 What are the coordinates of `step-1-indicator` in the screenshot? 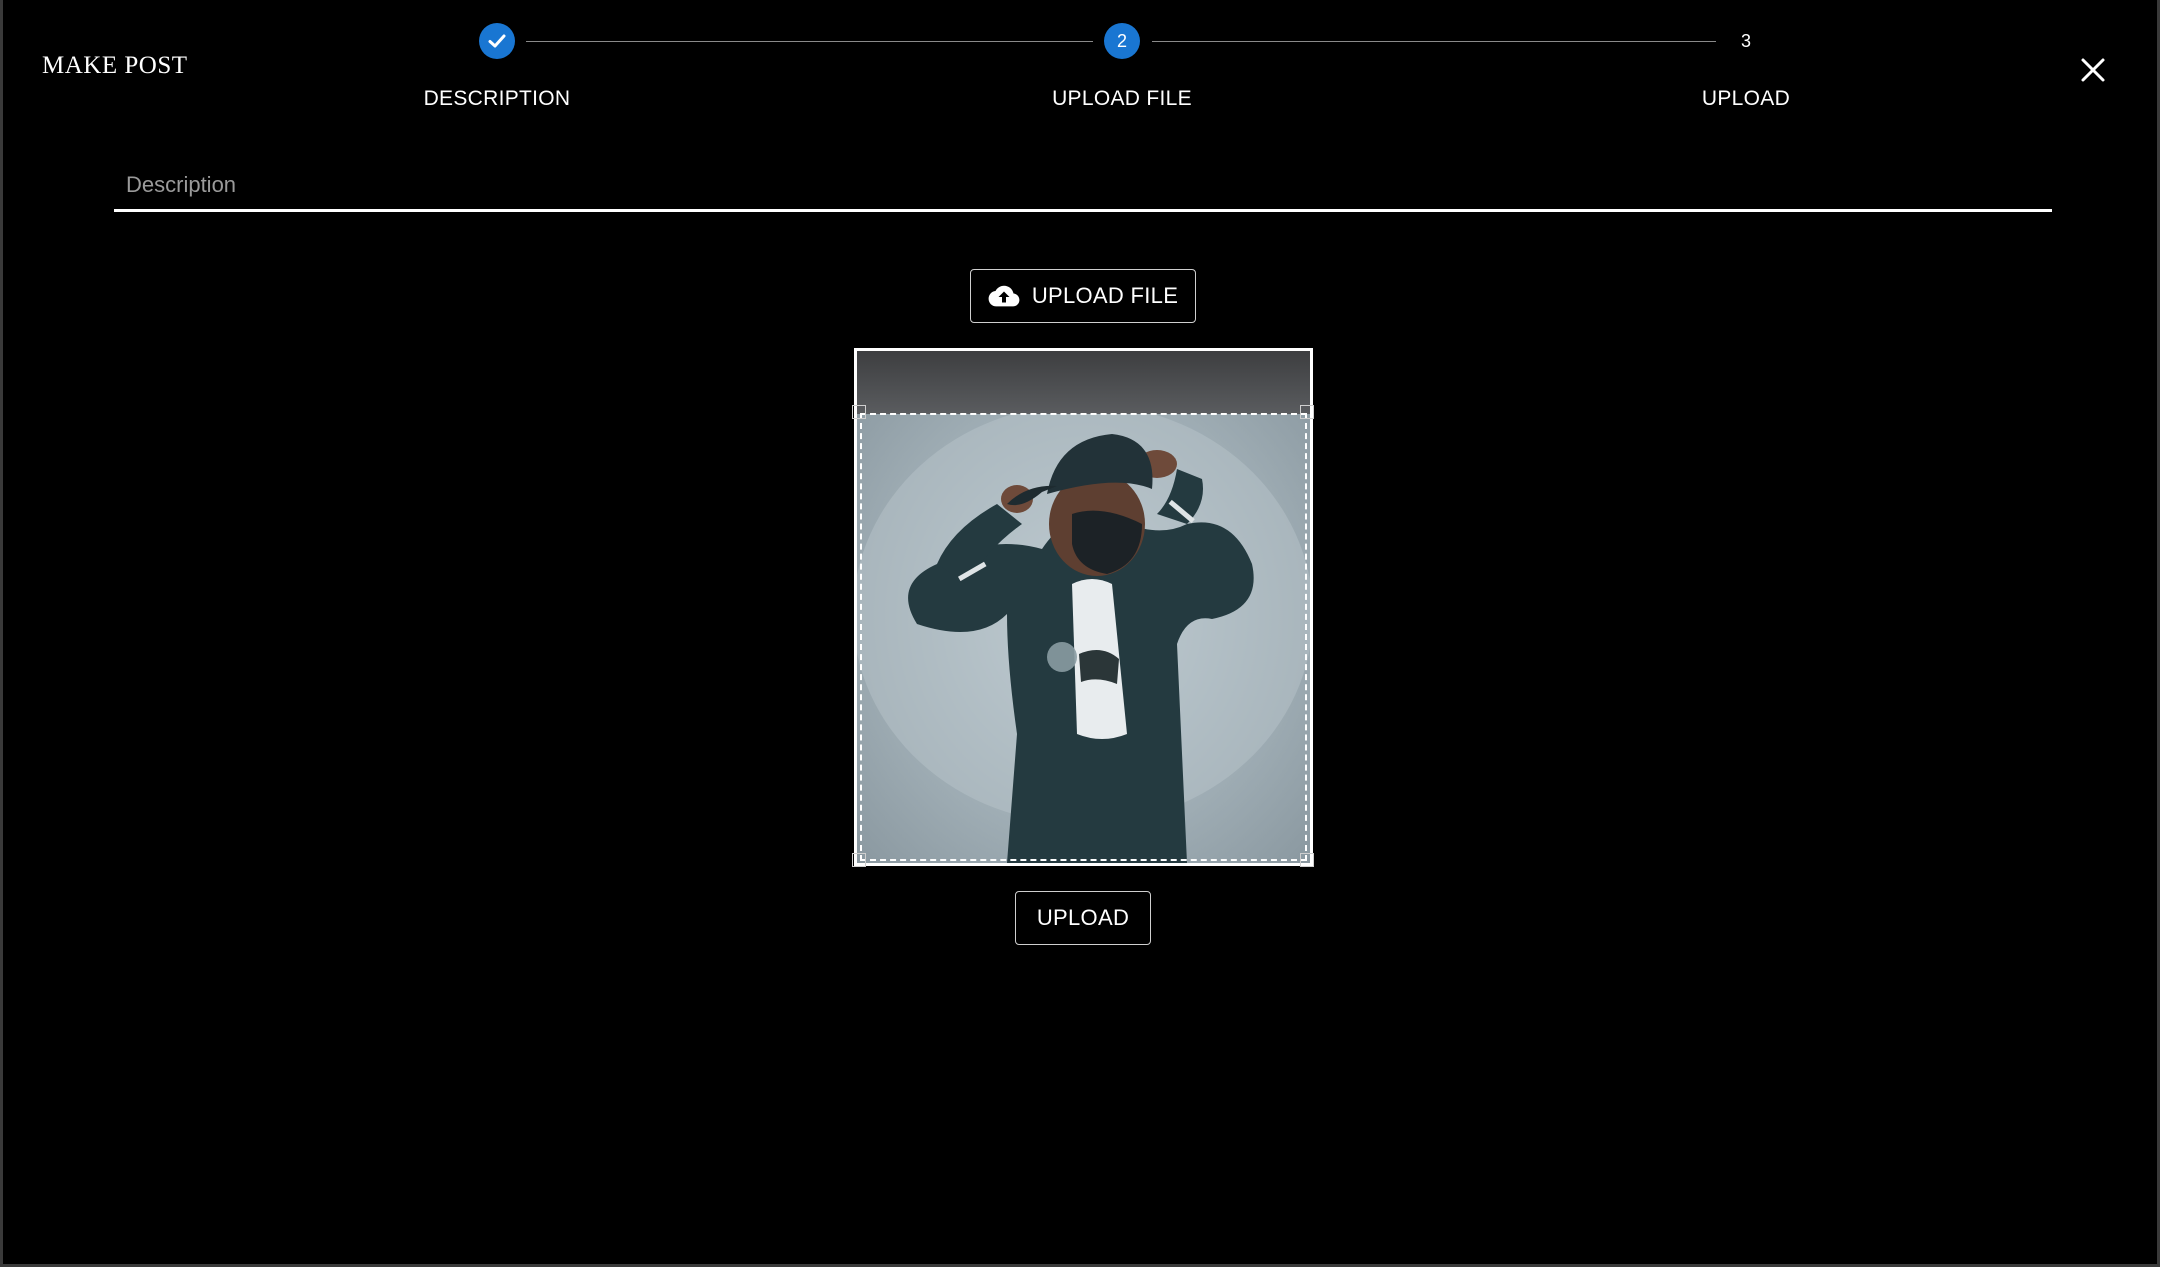 It's located at (497, 41).